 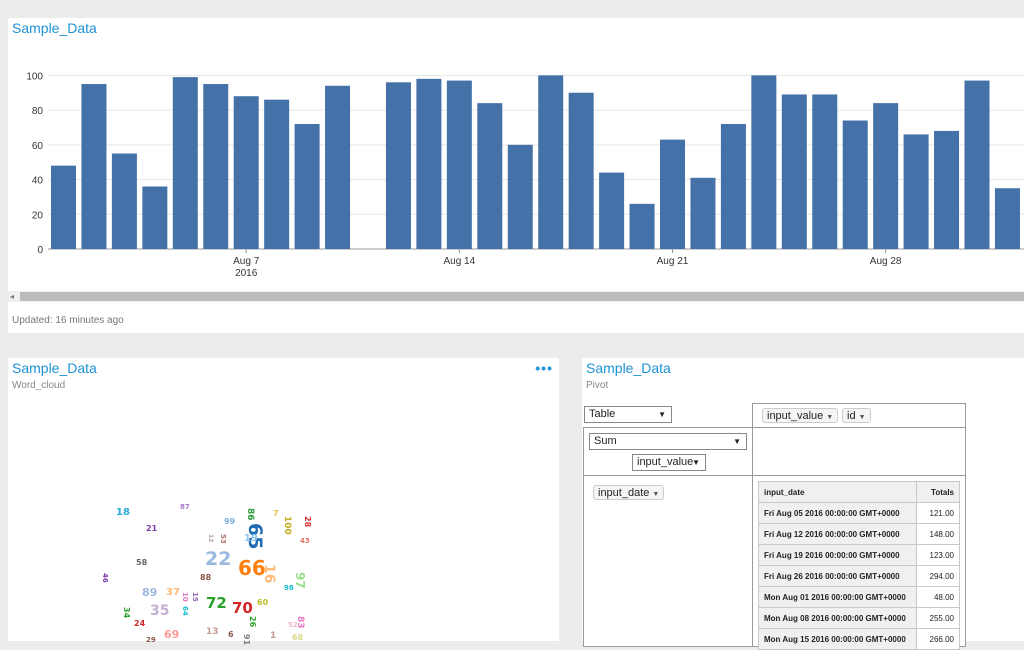 I want to click on word-cloud-word: 91, so click(x=246, y=639).